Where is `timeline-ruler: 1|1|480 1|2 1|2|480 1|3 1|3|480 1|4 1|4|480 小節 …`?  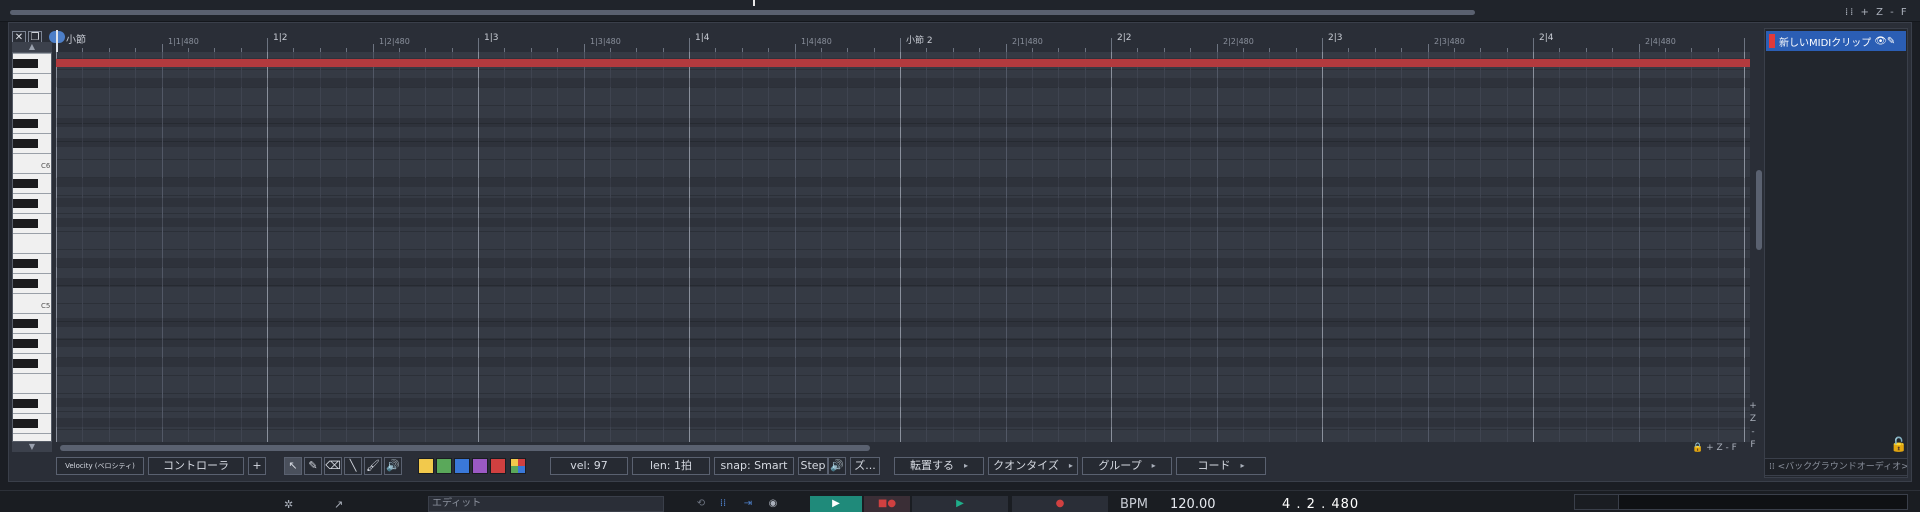 timeline-ruler: 1|1|480 1|2 1|2|480 1|3 1|3|480 1|4 1|4|480 小節 … is located at coordinates (903, 40).